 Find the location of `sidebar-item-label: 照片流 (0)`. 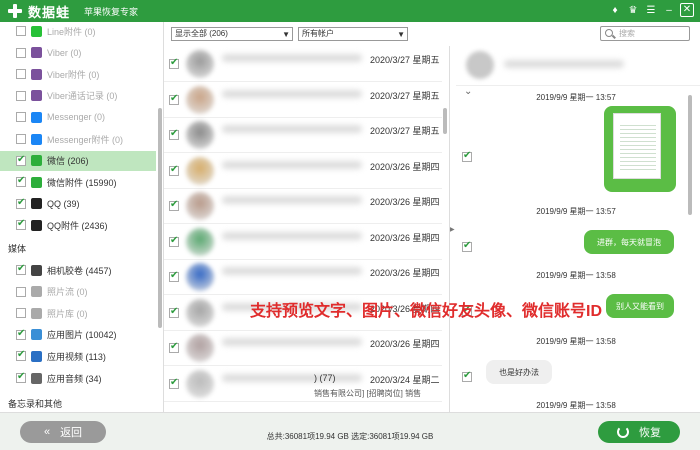

sidebar-item-label: 照片流 (0) is located at coordinates (67, 292).